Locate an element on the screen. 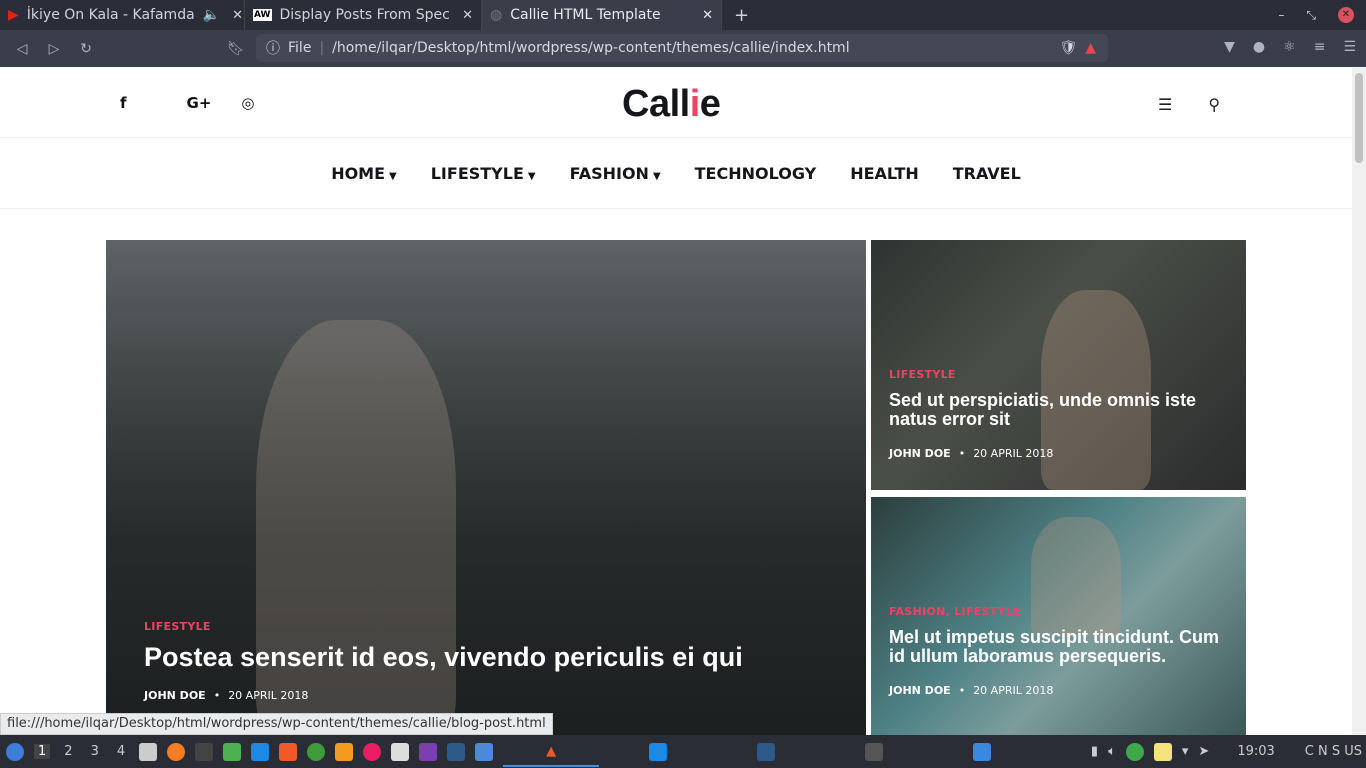 This screenshot has height=768, width=1366. terminal-icon is located at coordinates (204, 751).